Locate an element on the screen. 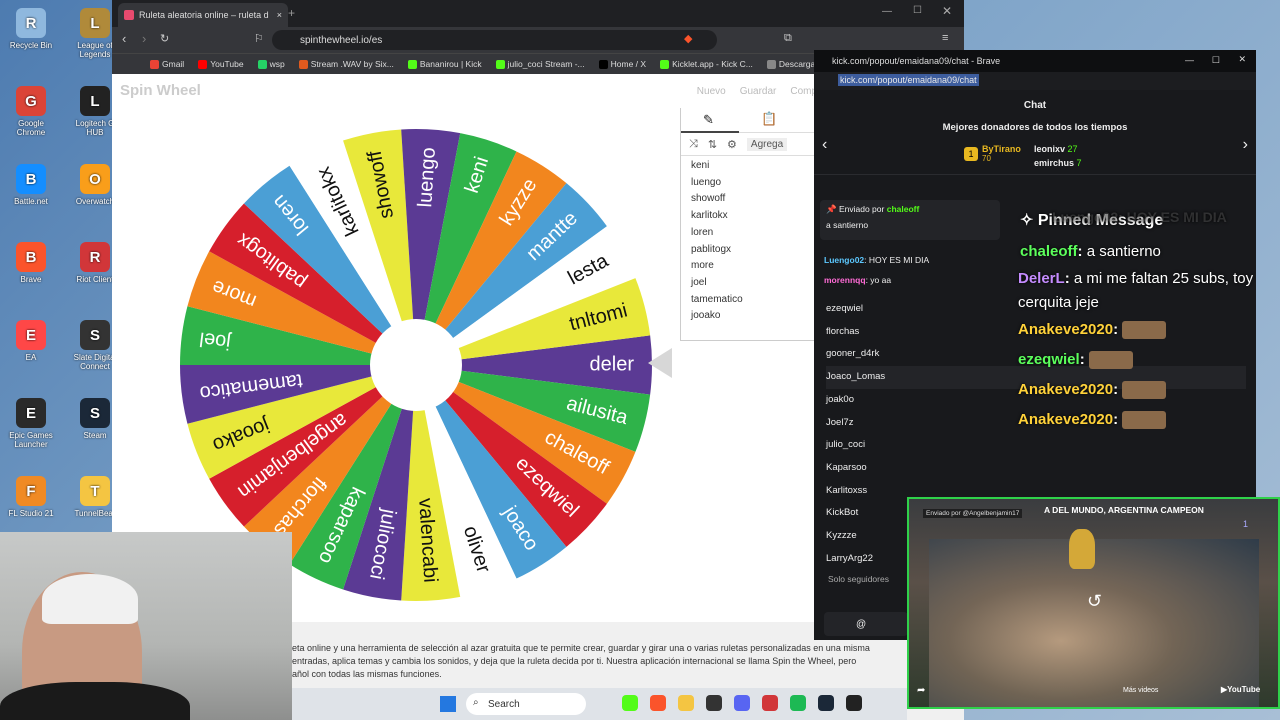 The height and width of the screenshot is (720, 1280). brave-icon: B is located at coordinates (31, 257).